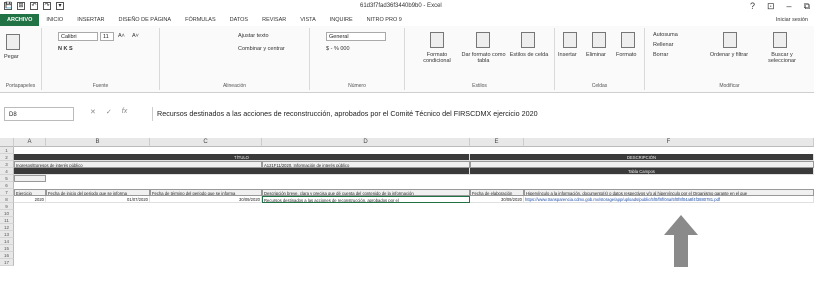 This screenshot has height=291, width=814. I want to click on insert-cells-button: Insertar, so click(567, 55).